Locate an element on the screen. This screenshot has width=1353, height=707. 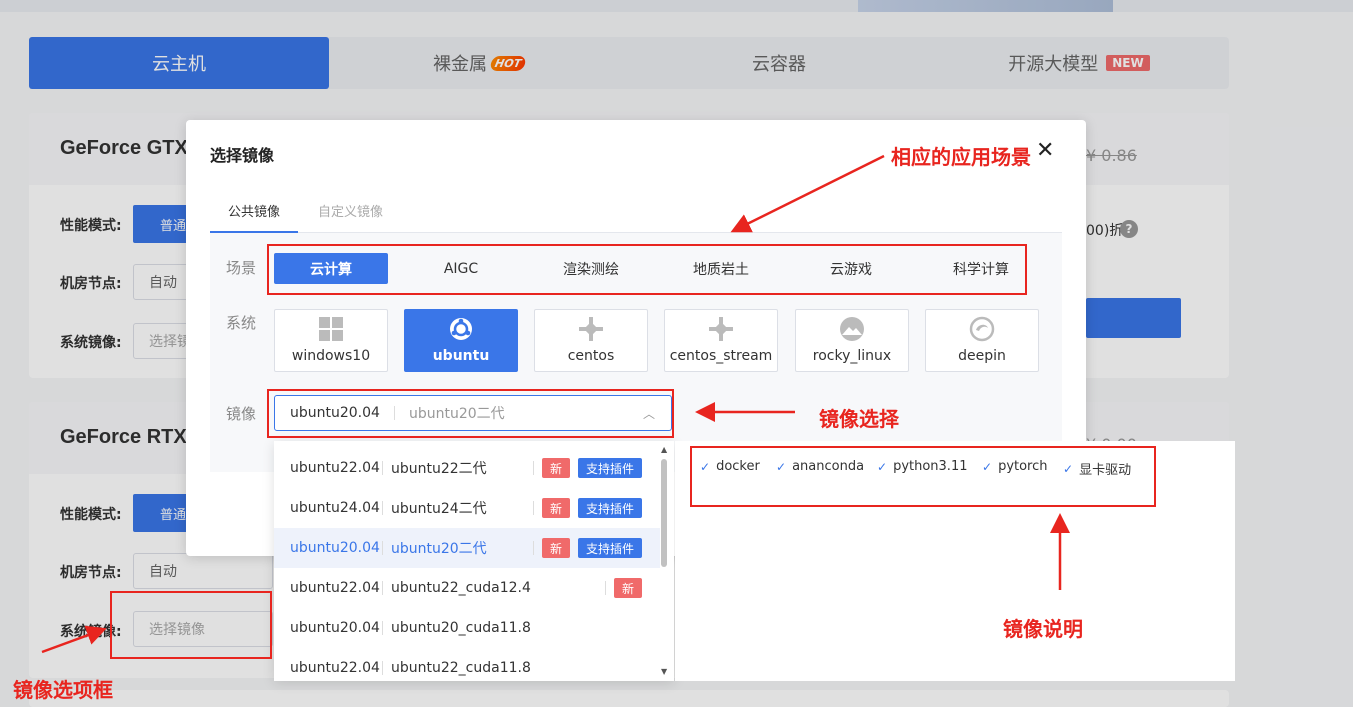
os-windows10: windows10 is located at coordinates (331, 340).